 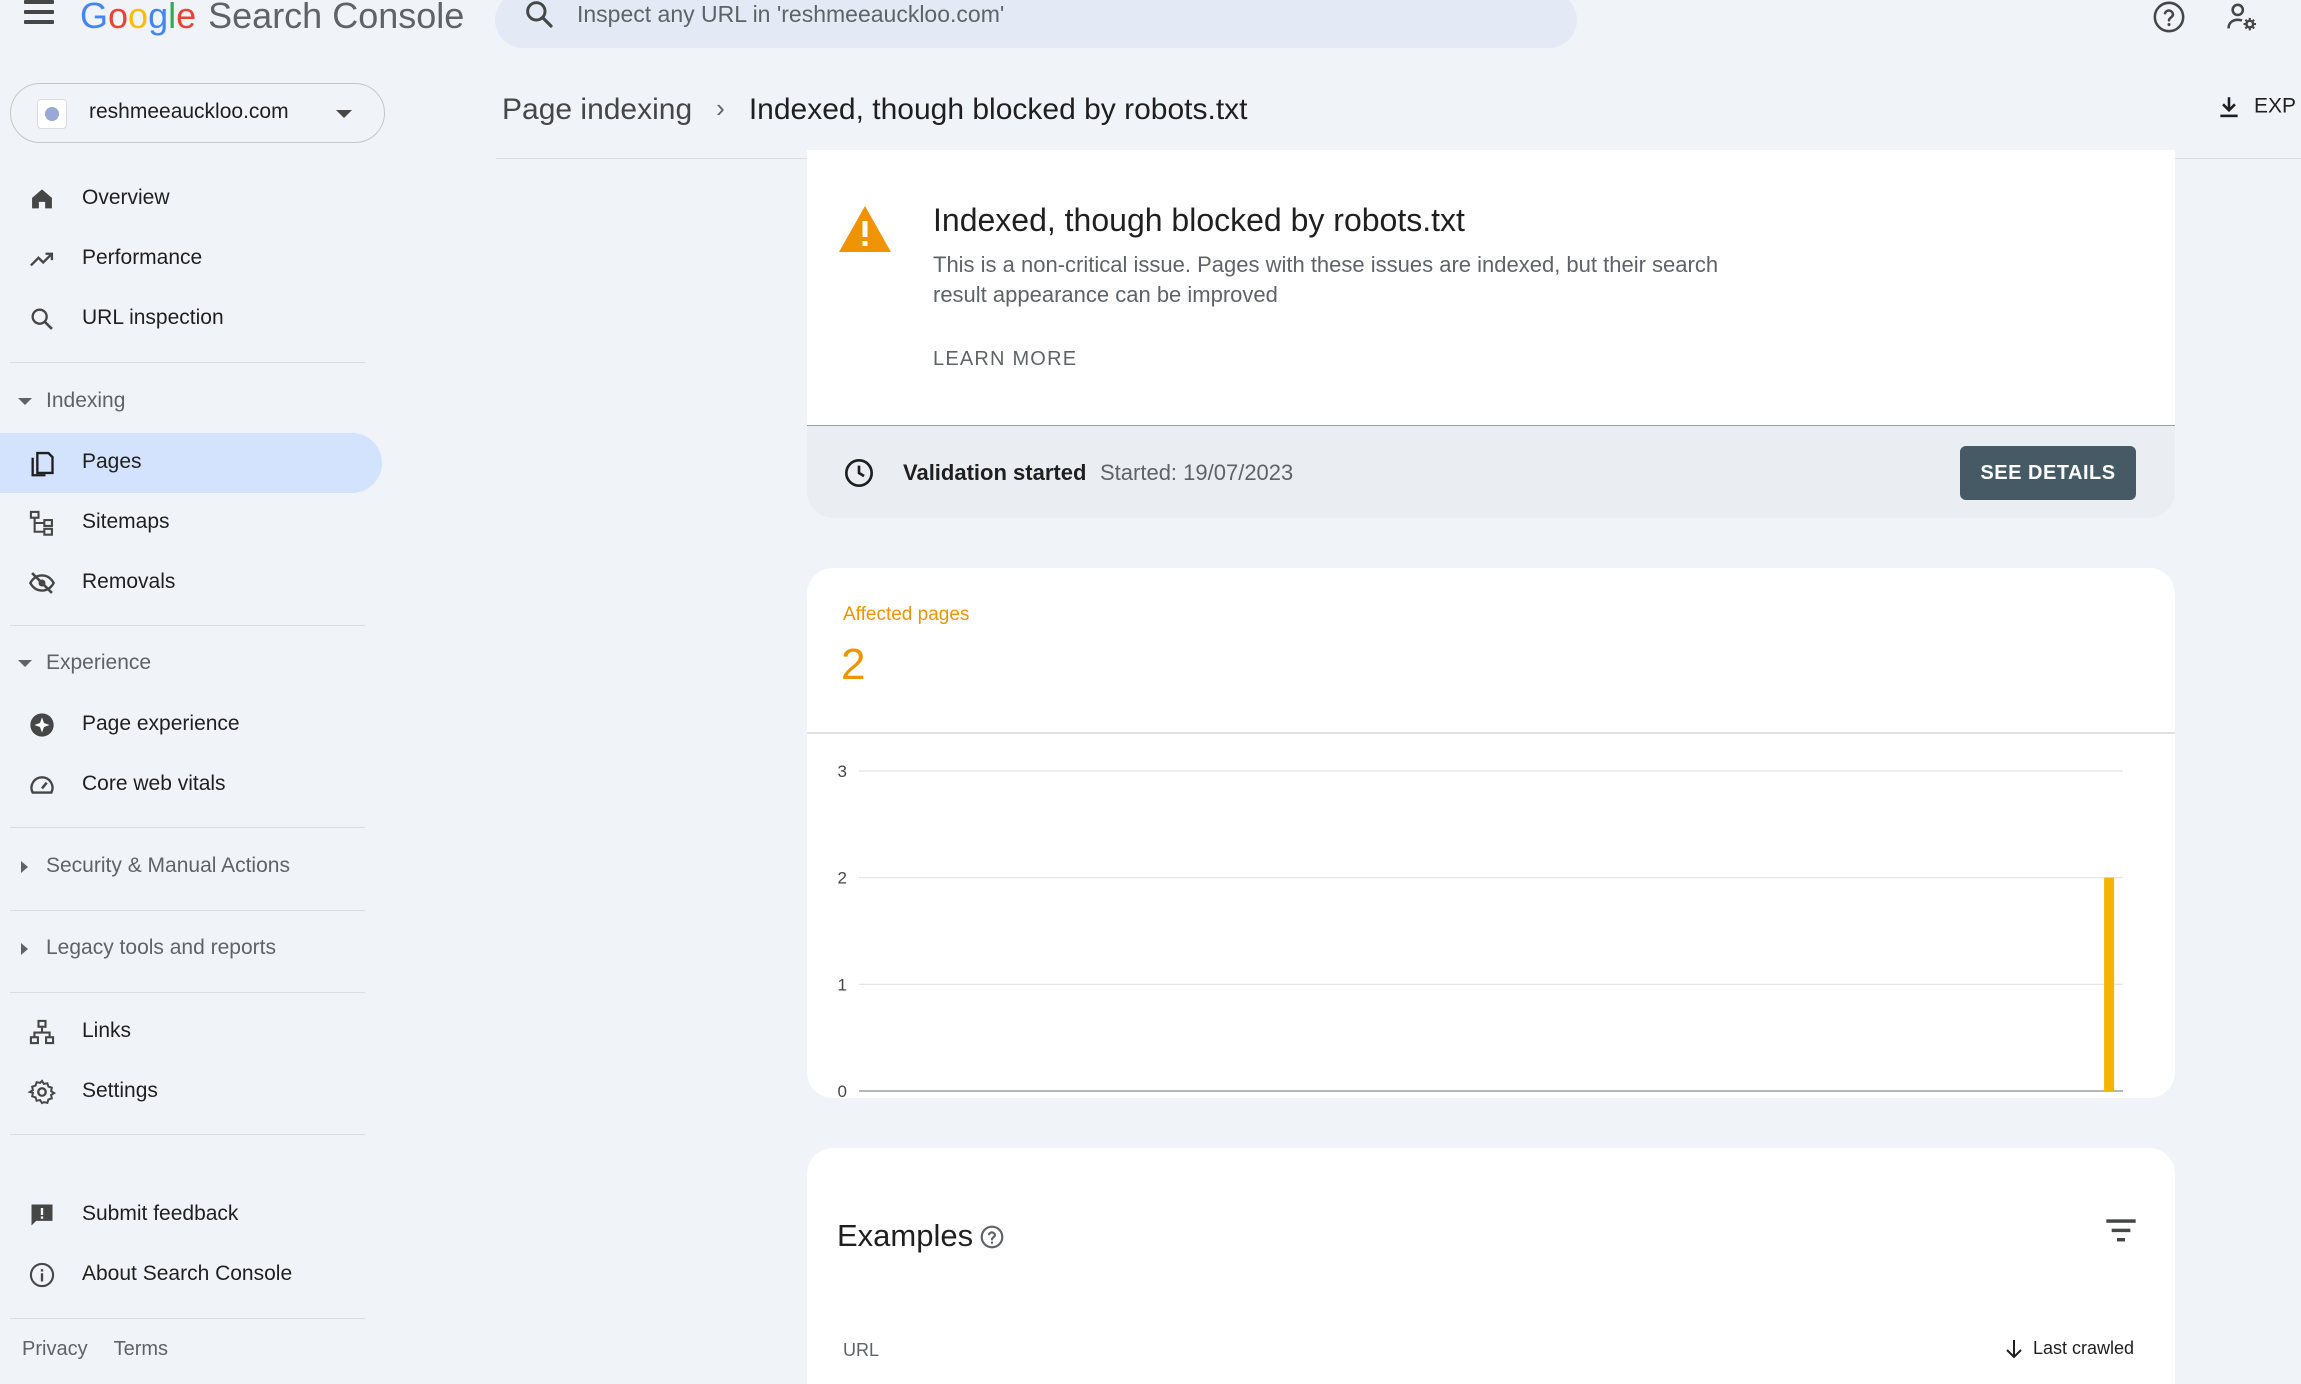 What do you see at coordinates (842, 878) in the screenshot?
I see `y-tick-label: 2` at bounding box center [842, 878].